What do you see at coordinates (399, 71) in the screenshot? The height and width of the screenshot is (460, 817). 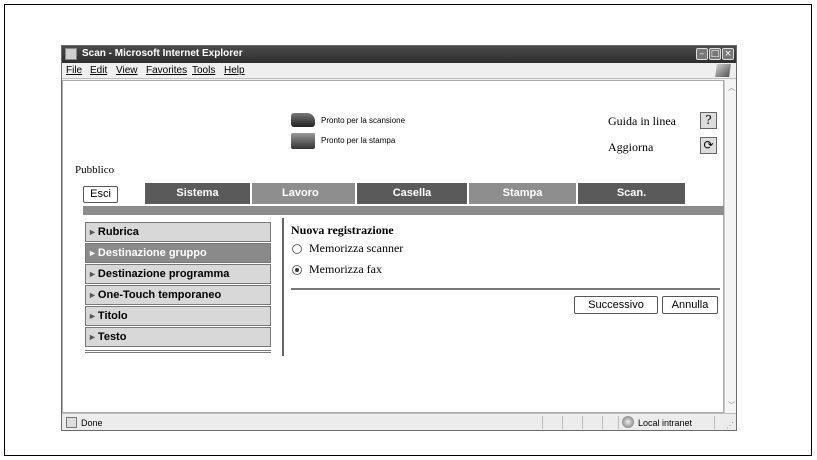 I see `menu-bar: File Edit View Favorites Tools Help` at bounding box center [399, 71].